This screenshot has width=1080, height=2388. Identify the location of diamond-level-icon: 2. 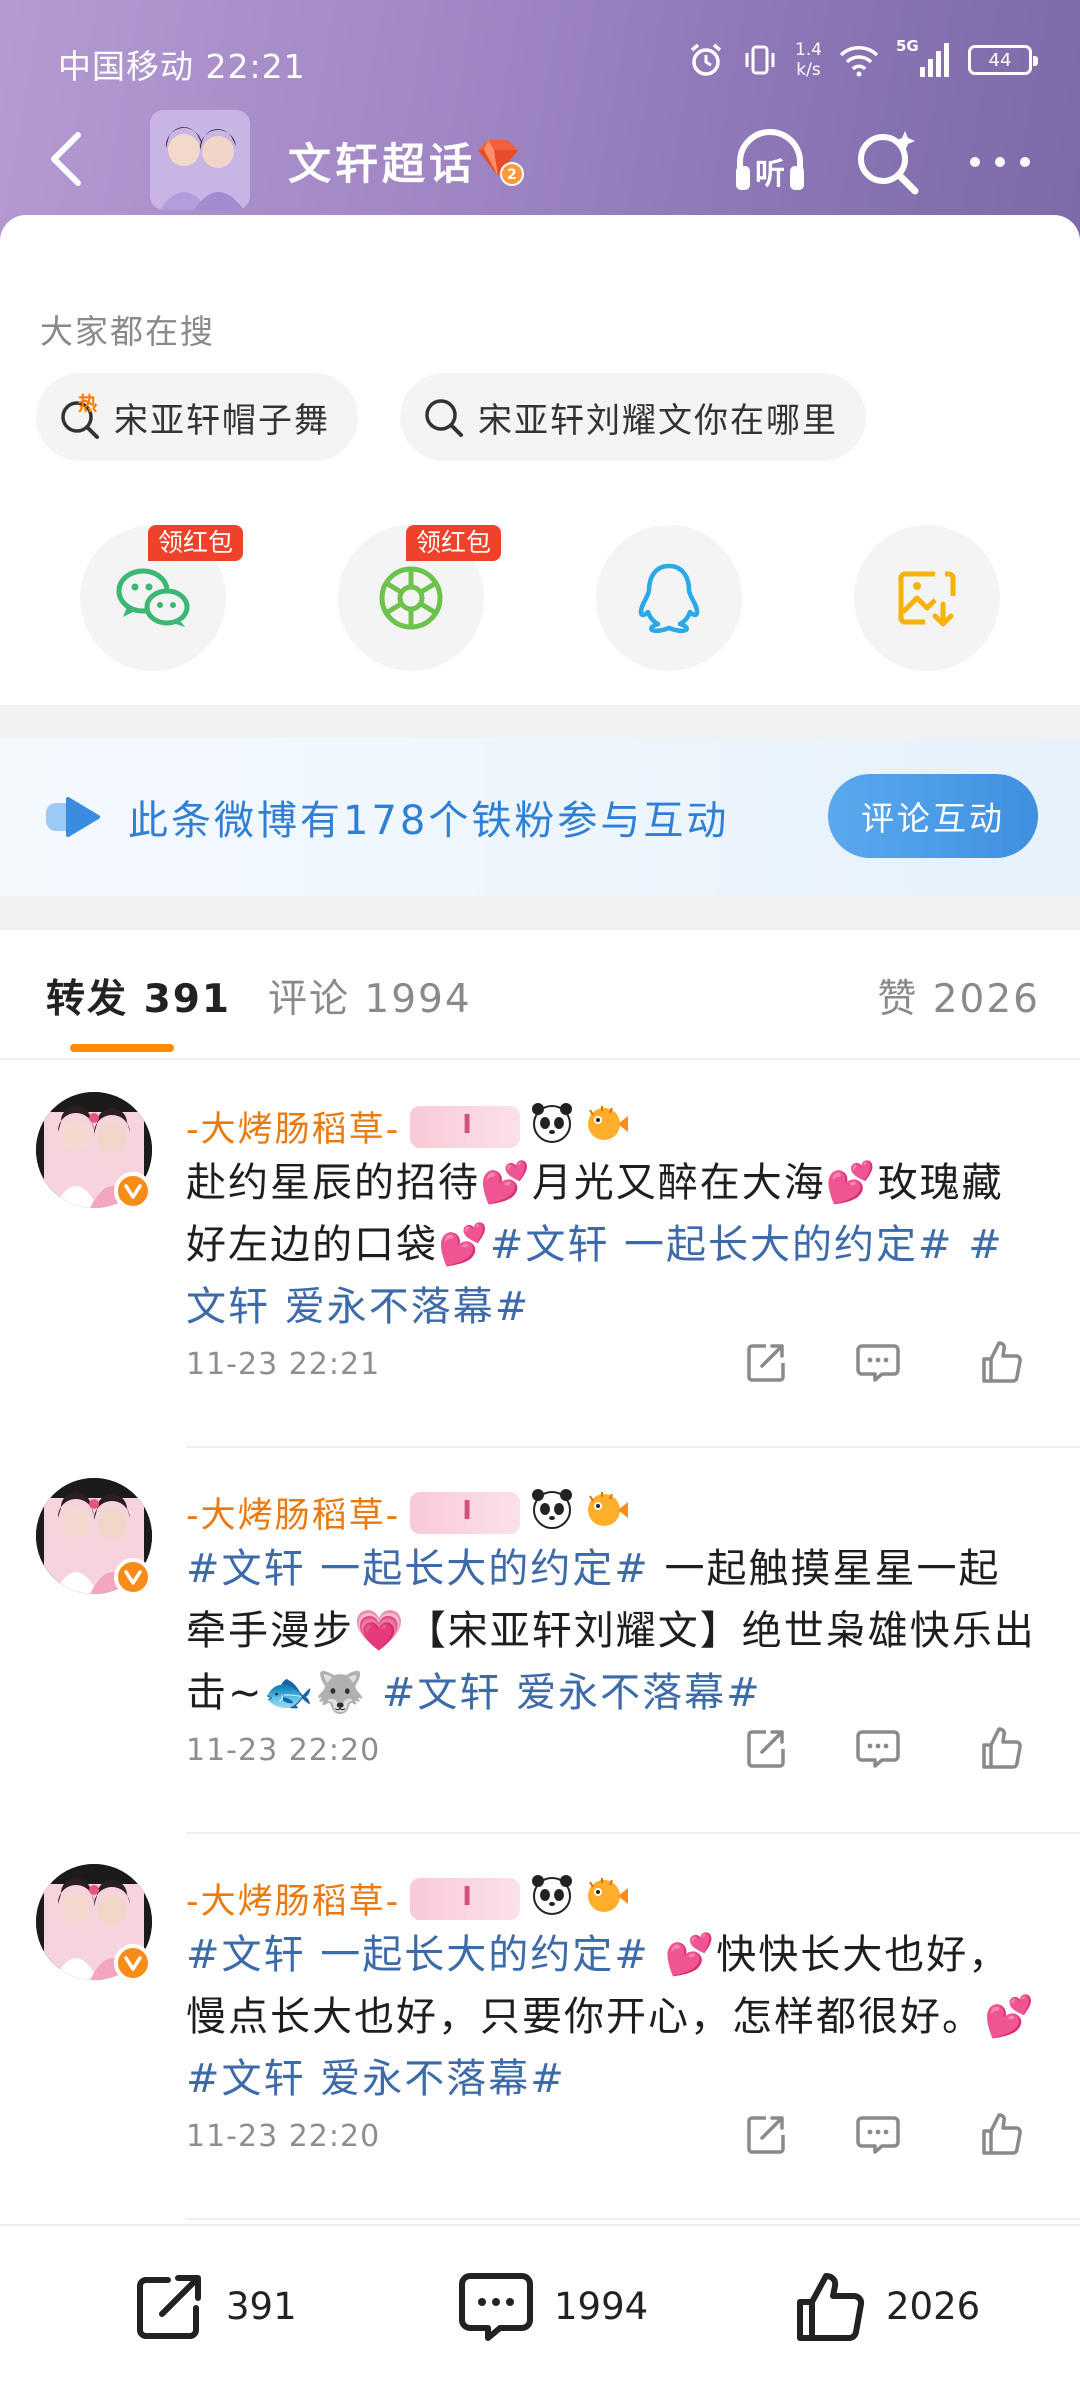
(501, 163).